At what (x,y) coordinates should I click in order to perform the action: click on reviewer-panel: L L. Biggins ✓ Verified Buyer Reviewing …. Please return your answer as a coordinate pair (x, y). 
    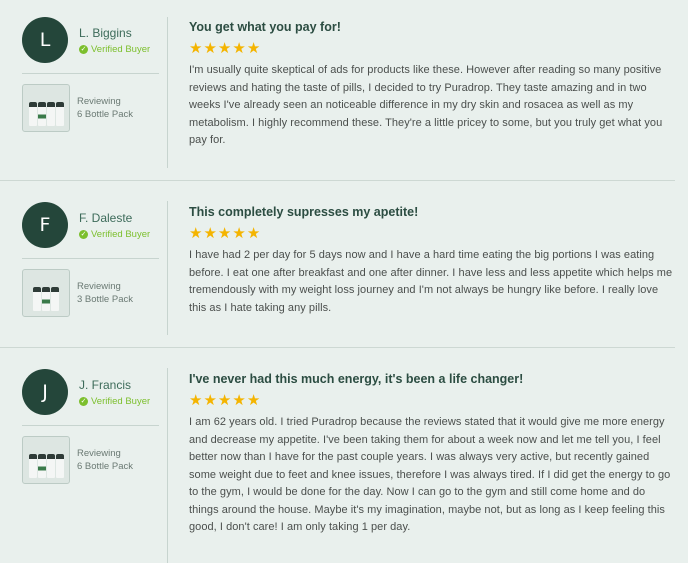
    Looking at the image, I should click on (90, 90).